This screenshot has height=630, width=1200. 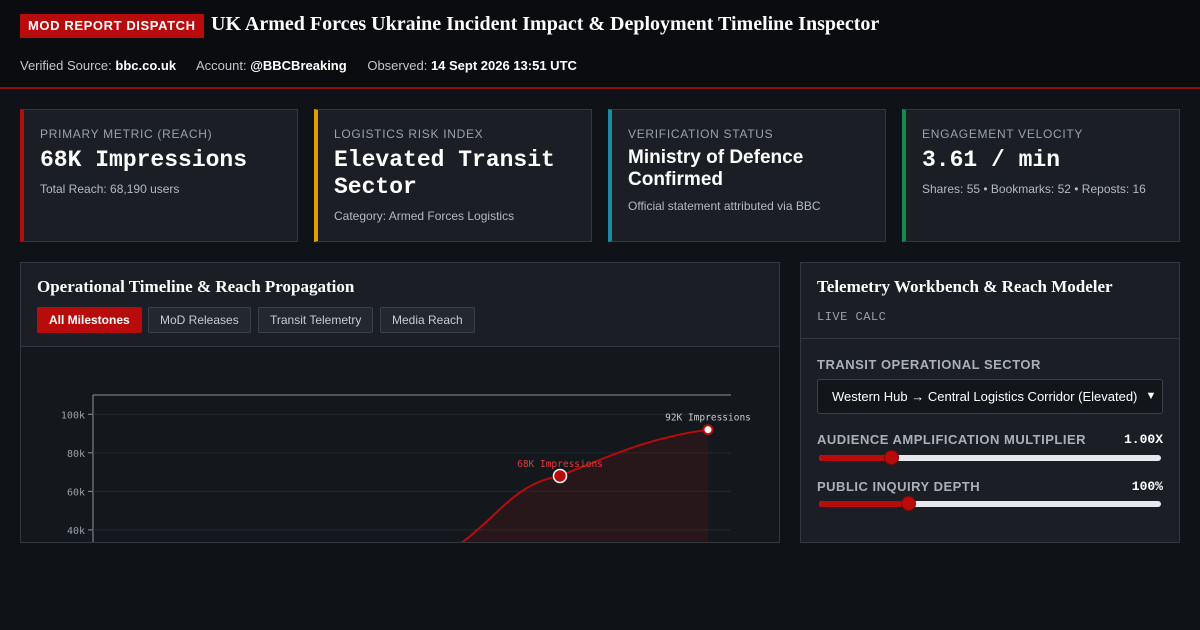 What do you see at coordinates (73, 415) in the screenshot?
I see `y-tick-label: 100k` at bounding box center [73, 415].